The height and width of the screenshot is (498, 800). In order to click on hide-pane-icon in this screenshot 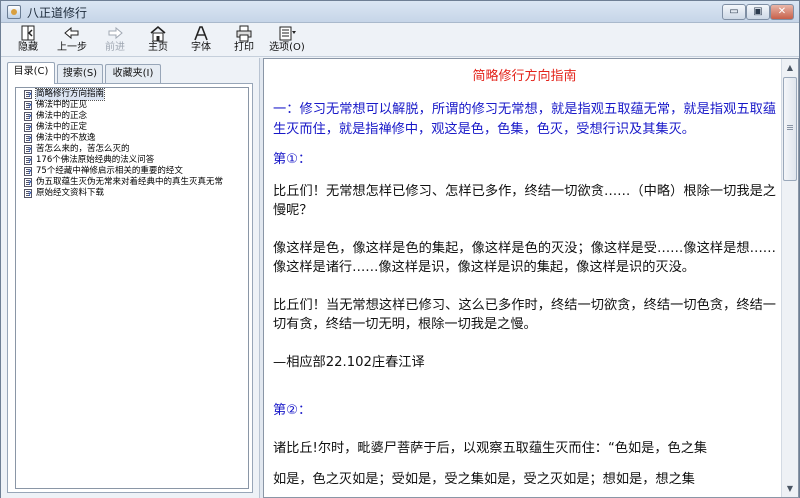, I will do `click(28, 33)`.